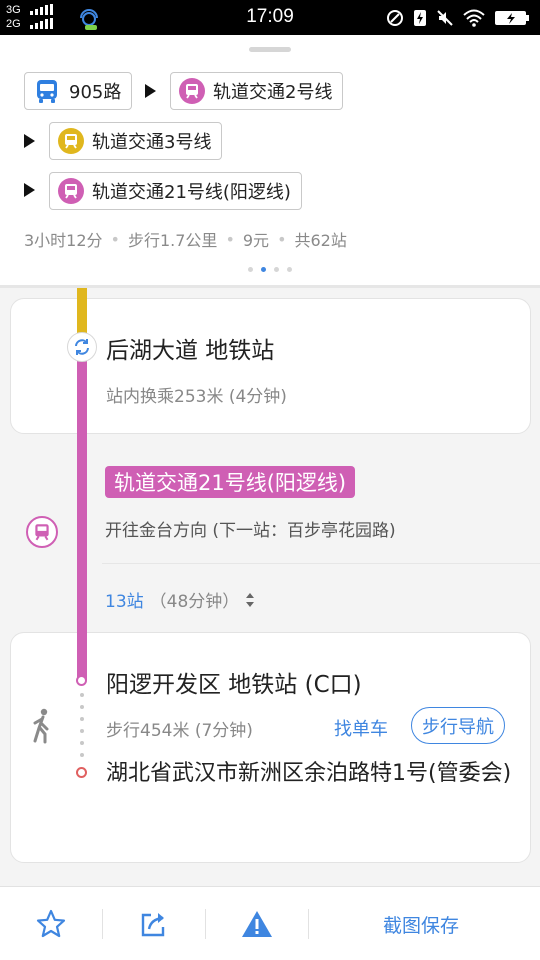  What do you see at coordinates (458, 725) in the screenshot?
I see `walk-navigation-button: 步行导航` at bounding box center [458, 725].